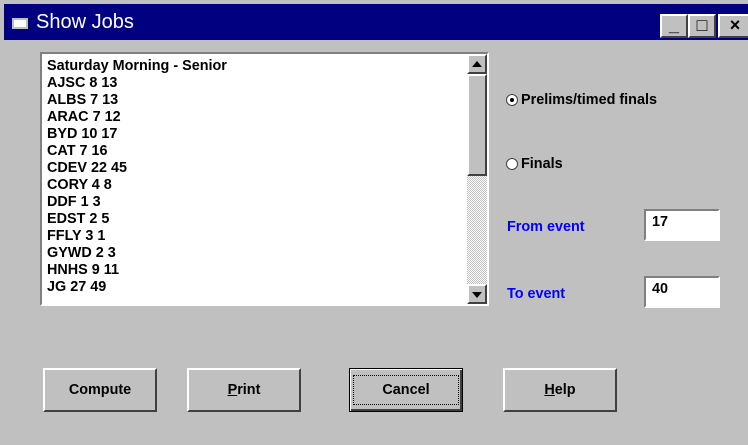  Describe the element at coordinates (255, 236) in the screenshot. I see `list-item: FFLY 3 1` at that location.